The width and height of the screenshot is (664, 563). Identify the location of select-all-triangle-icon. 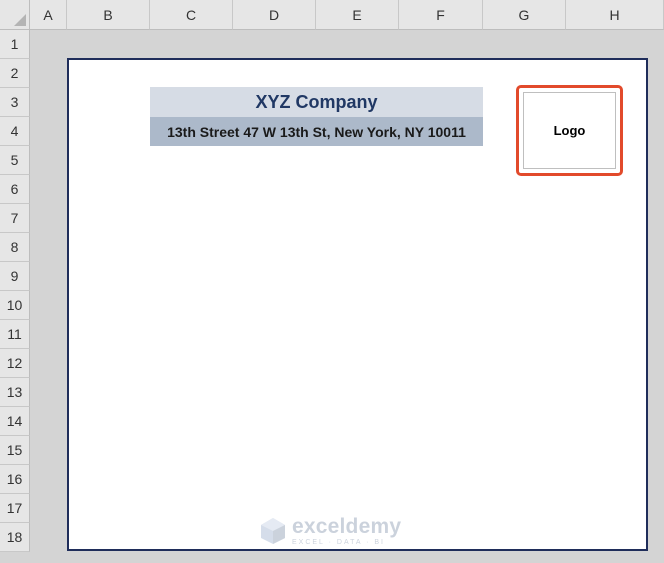
(20, 20).